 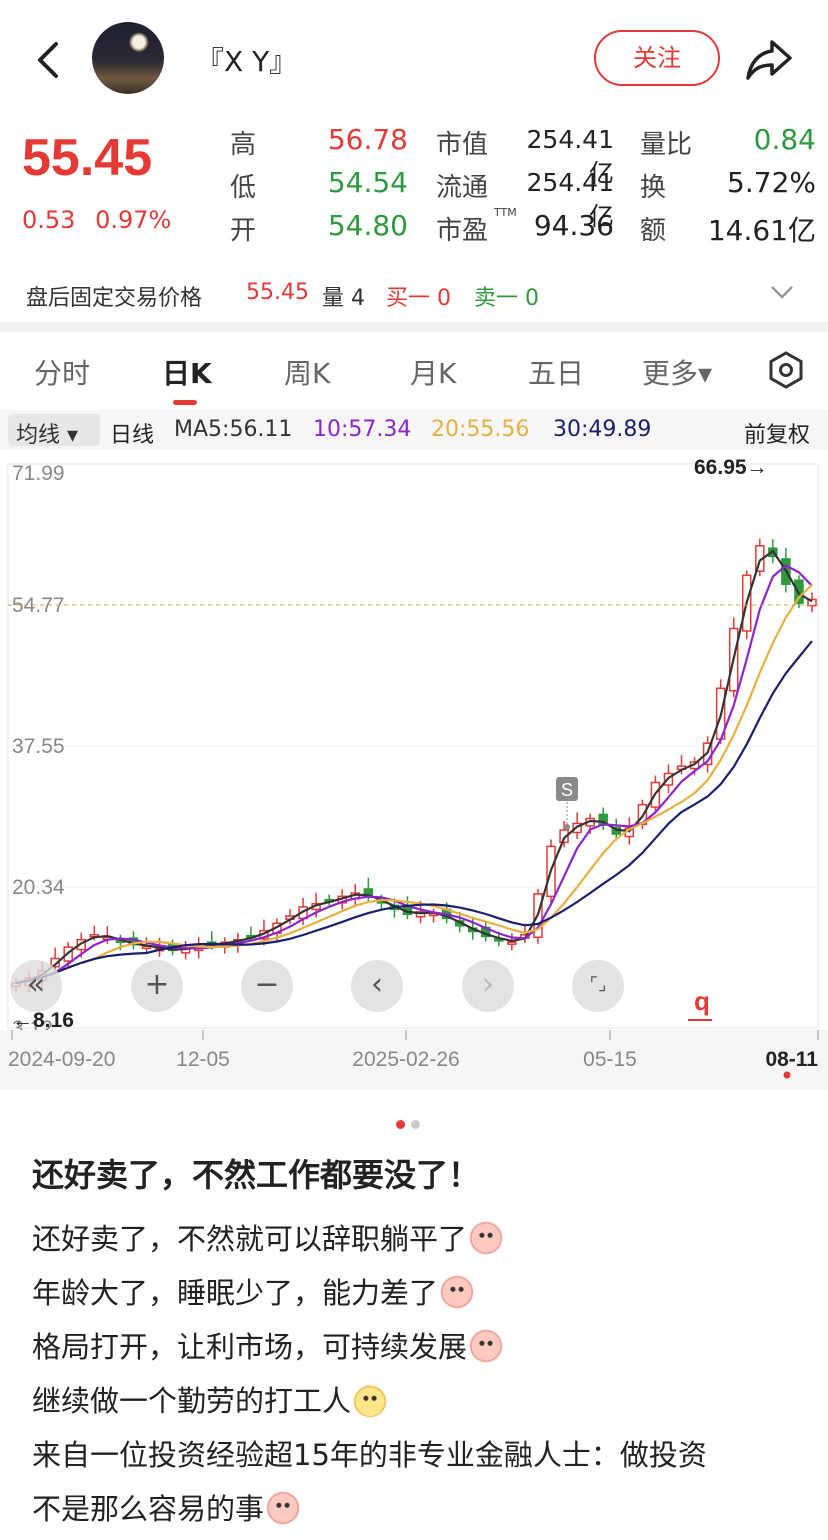 I want to click on after-hours-volume: 量 4, so click(x=343, y=298).